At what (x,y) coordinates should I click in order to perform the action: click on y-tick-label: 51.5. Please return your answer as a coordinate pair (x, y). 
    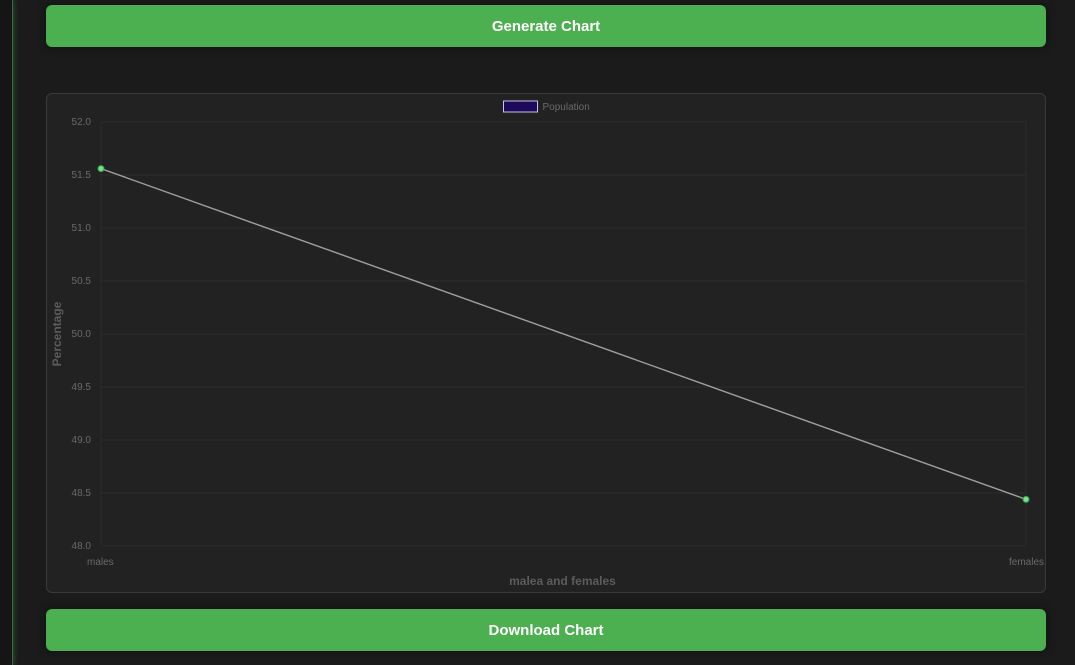
    Looking at the image, I should click on (82, 175).